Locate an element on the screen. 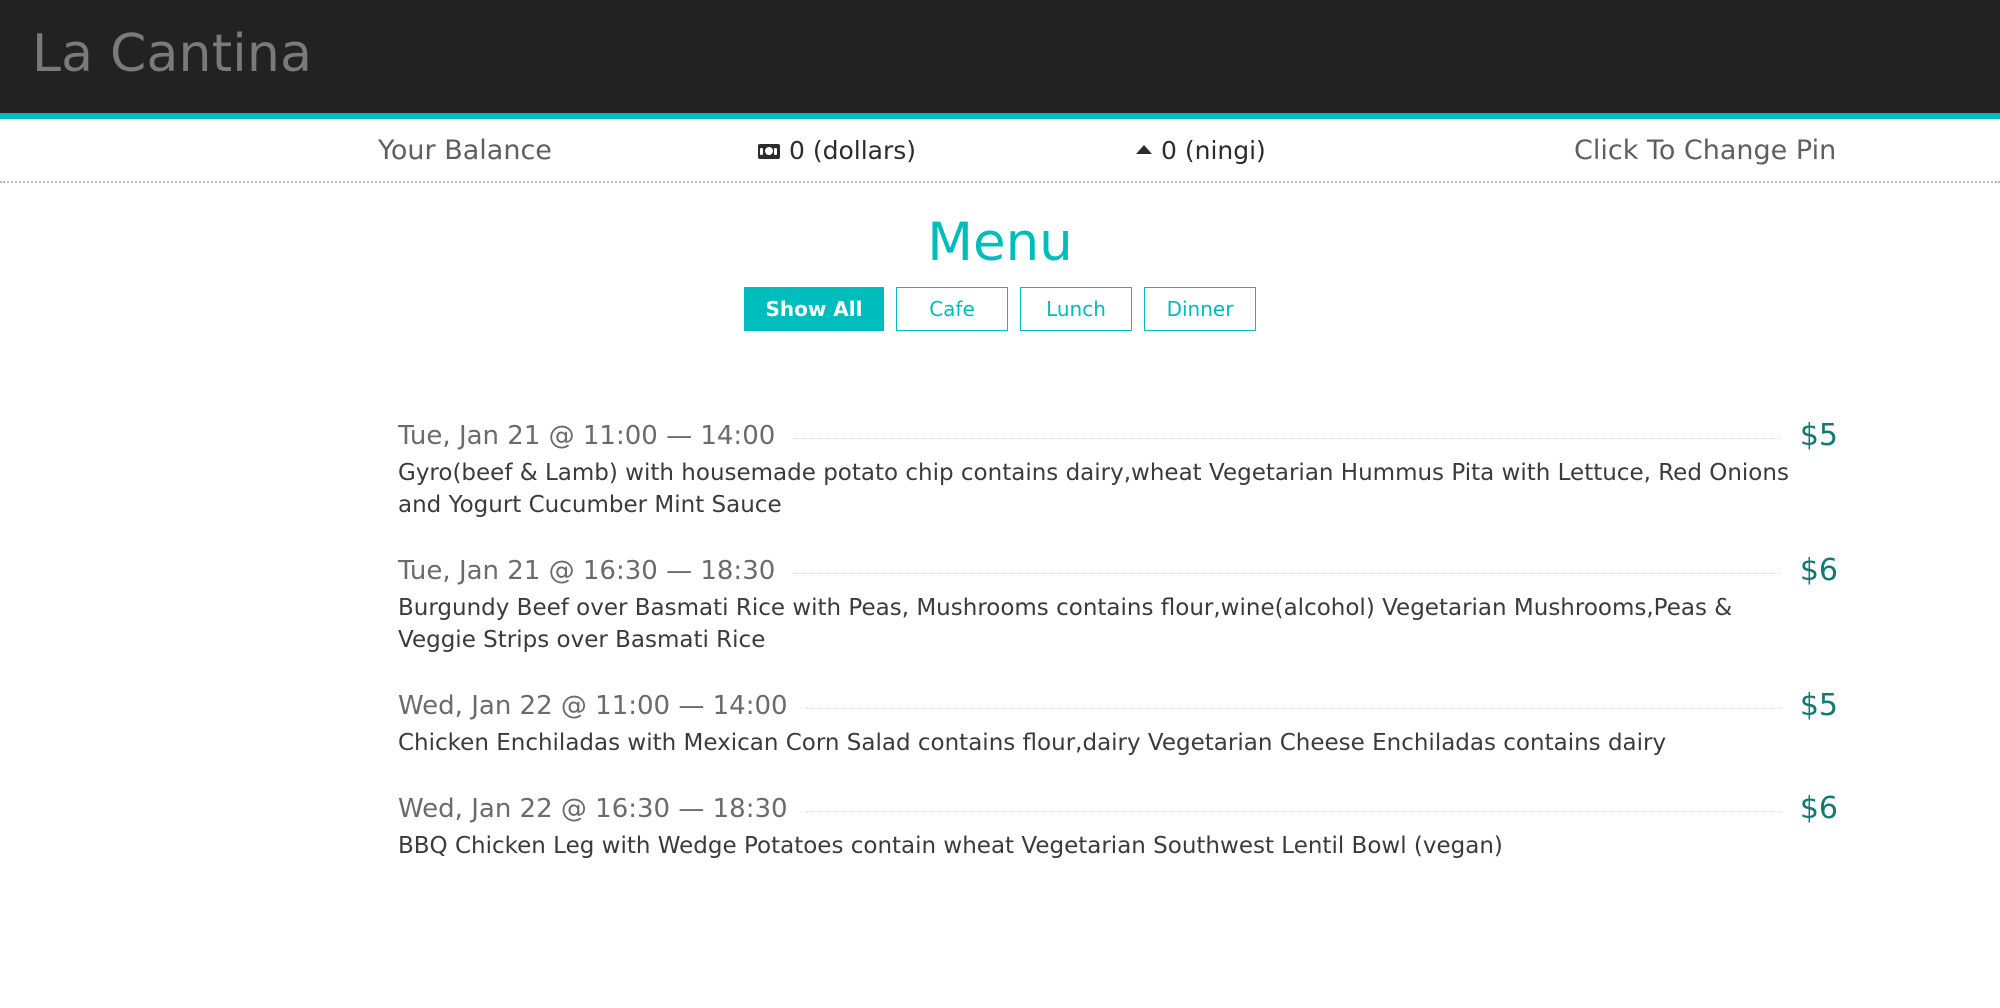 Image resolution: width=2000 pixels, height=1008 pixels. balance-label-text: Your Balance is located at coordinates (465, 150).